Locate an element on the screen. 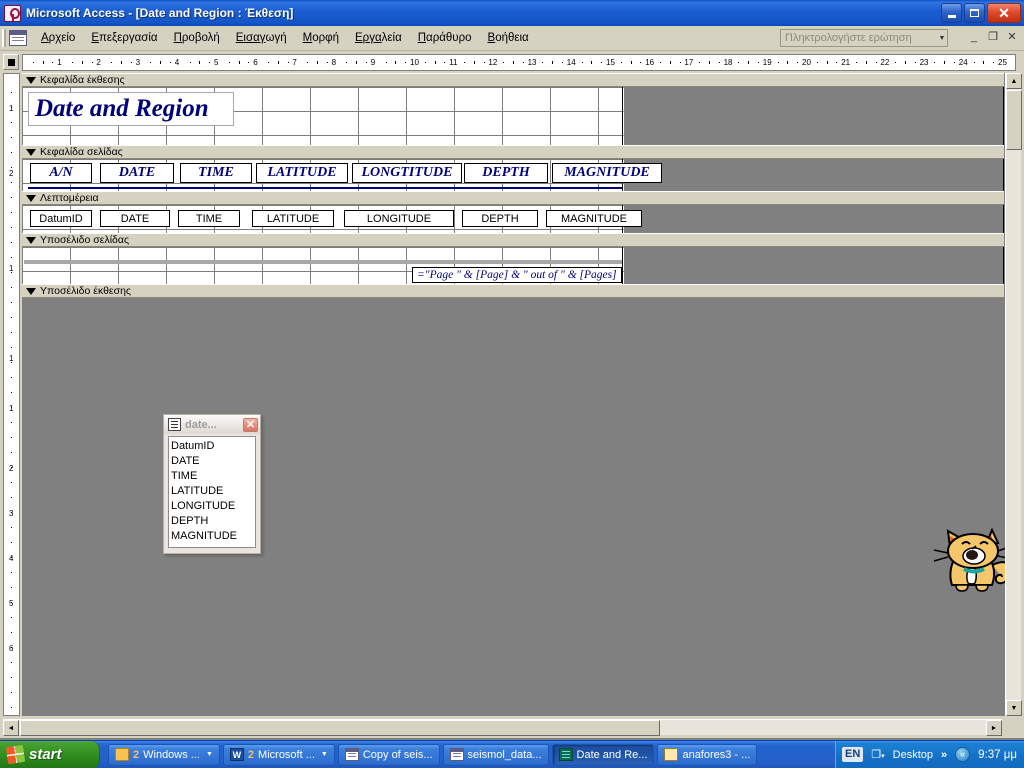 The height and width of the screenshot is (768, 1024). vertical-ruler: 1 2 1 1 1 2 3 4 5 6 is located at coordinates (11, 394).